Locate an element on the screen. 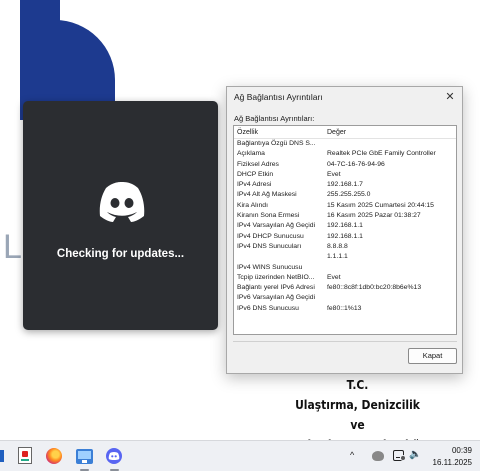 The height and width of the screenshot is (471, 480). detail-property: IPv4 Varsayılan Ağ Geçidi is located at coordinates (276, 226).